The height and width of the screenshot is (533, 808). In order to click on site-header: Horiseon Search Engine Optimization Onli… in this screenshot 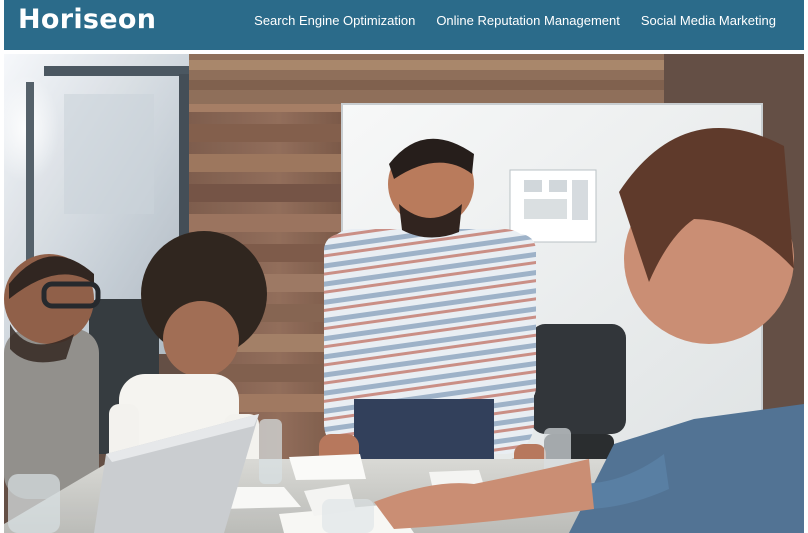, I will do `click(404, 25)`.